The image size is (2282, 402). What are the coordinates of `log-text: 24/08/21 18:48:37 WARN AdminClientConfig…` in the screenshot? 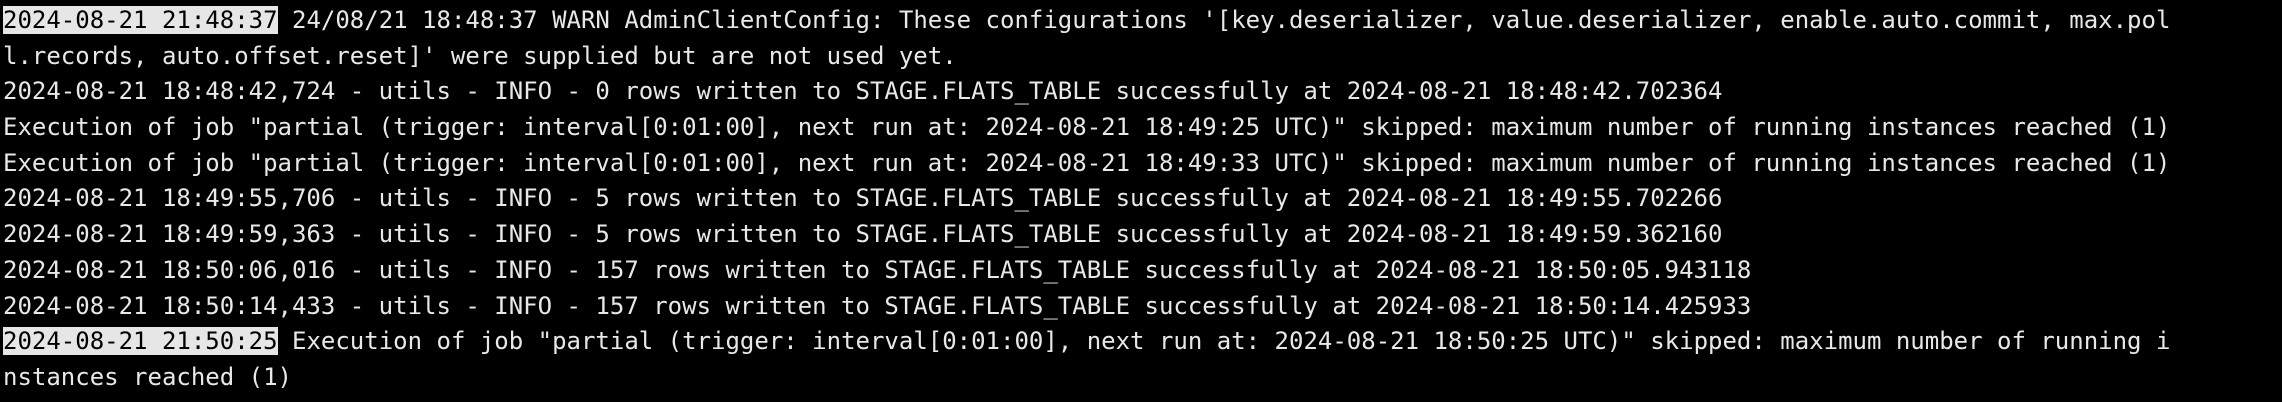 It's located at (1224, 20).